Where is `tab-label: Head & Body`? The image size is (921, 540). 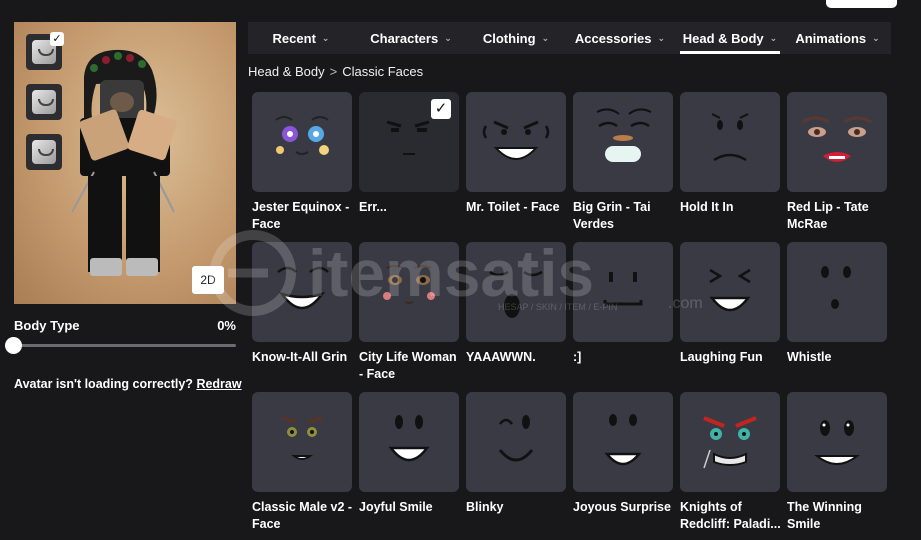 tab-label: Head & Body is located at coordinates (723, 38).